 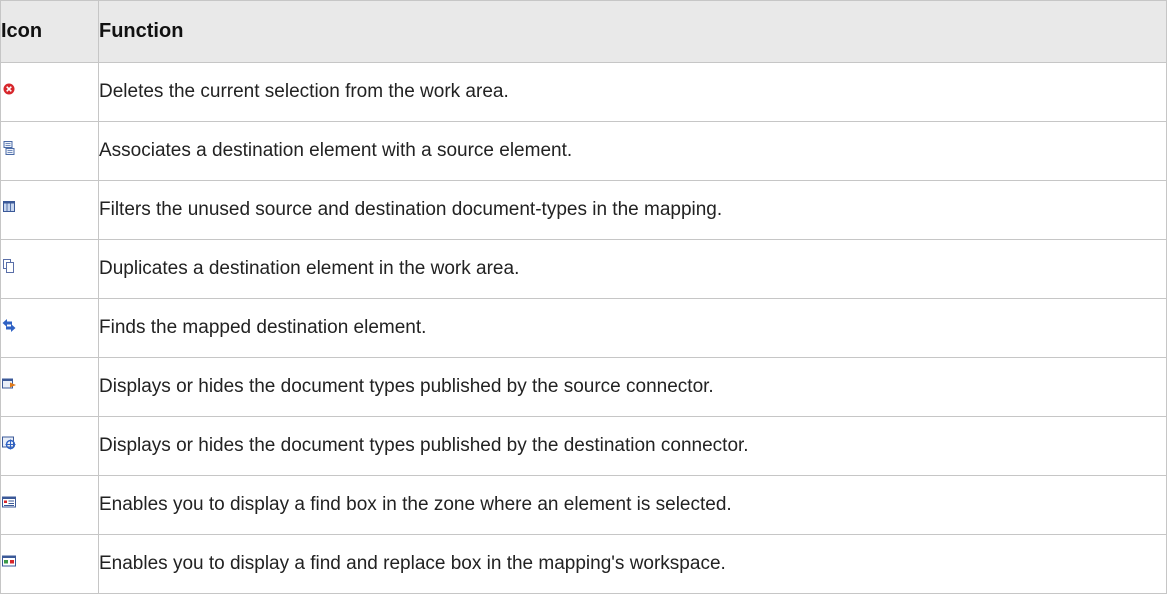 I want to click on table-row: Finds the mapped destination element., so click(x=583, y=328).